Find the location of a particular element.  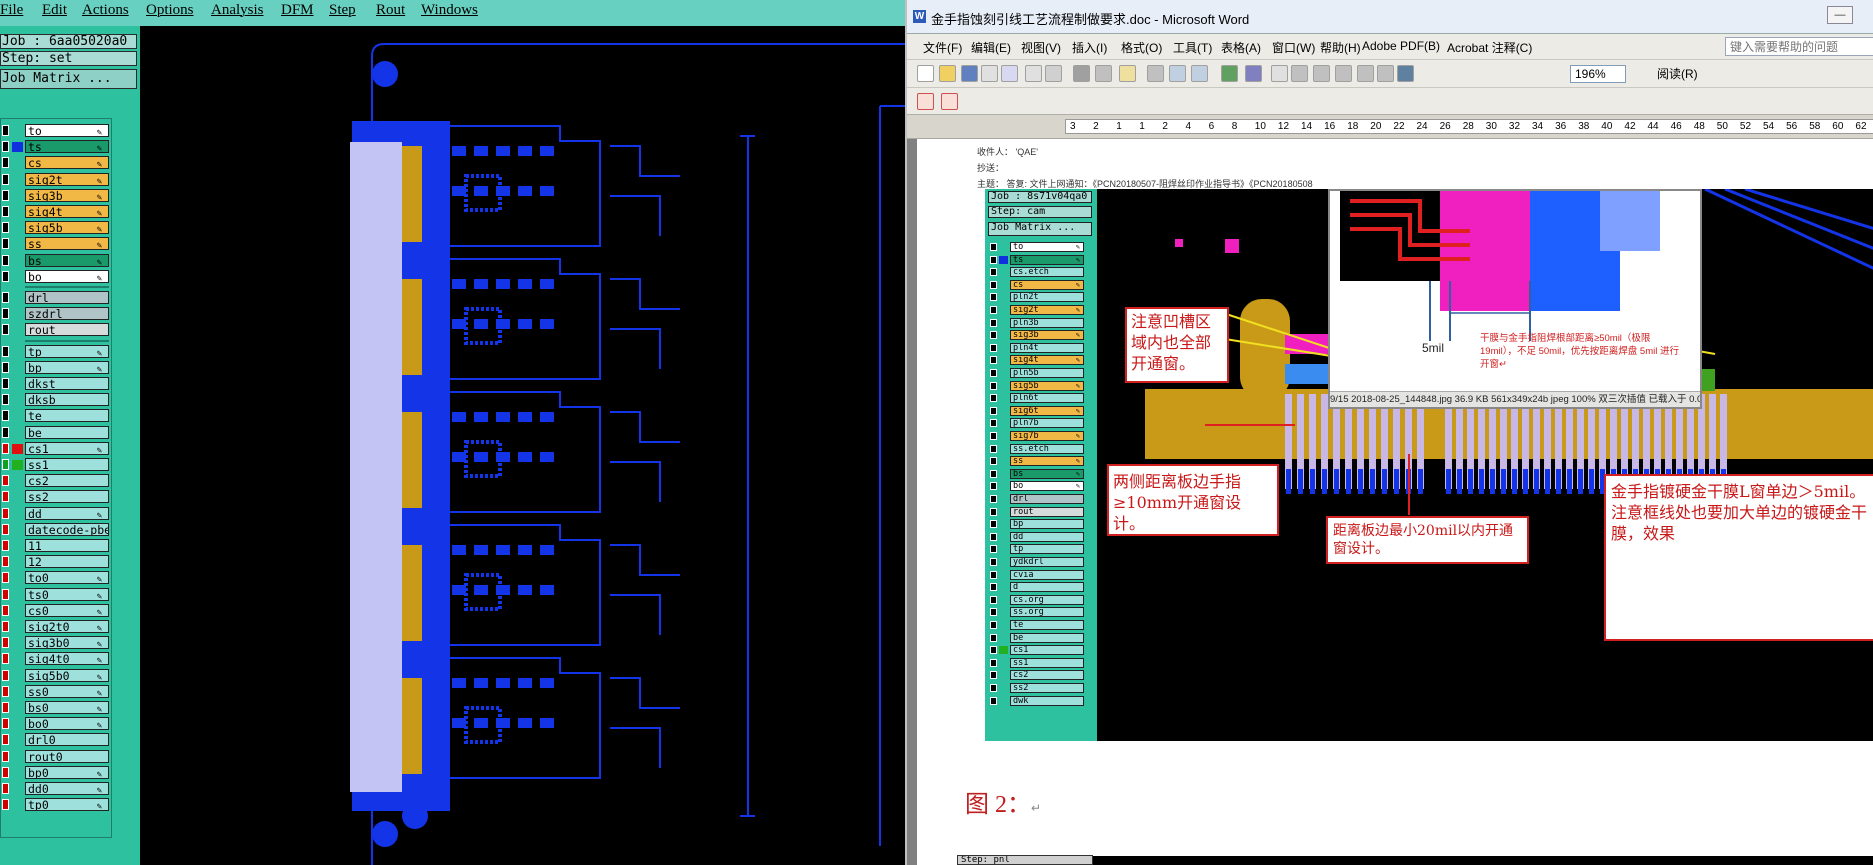

layer-row: tp ✎ is located at coordinates (57, 351).